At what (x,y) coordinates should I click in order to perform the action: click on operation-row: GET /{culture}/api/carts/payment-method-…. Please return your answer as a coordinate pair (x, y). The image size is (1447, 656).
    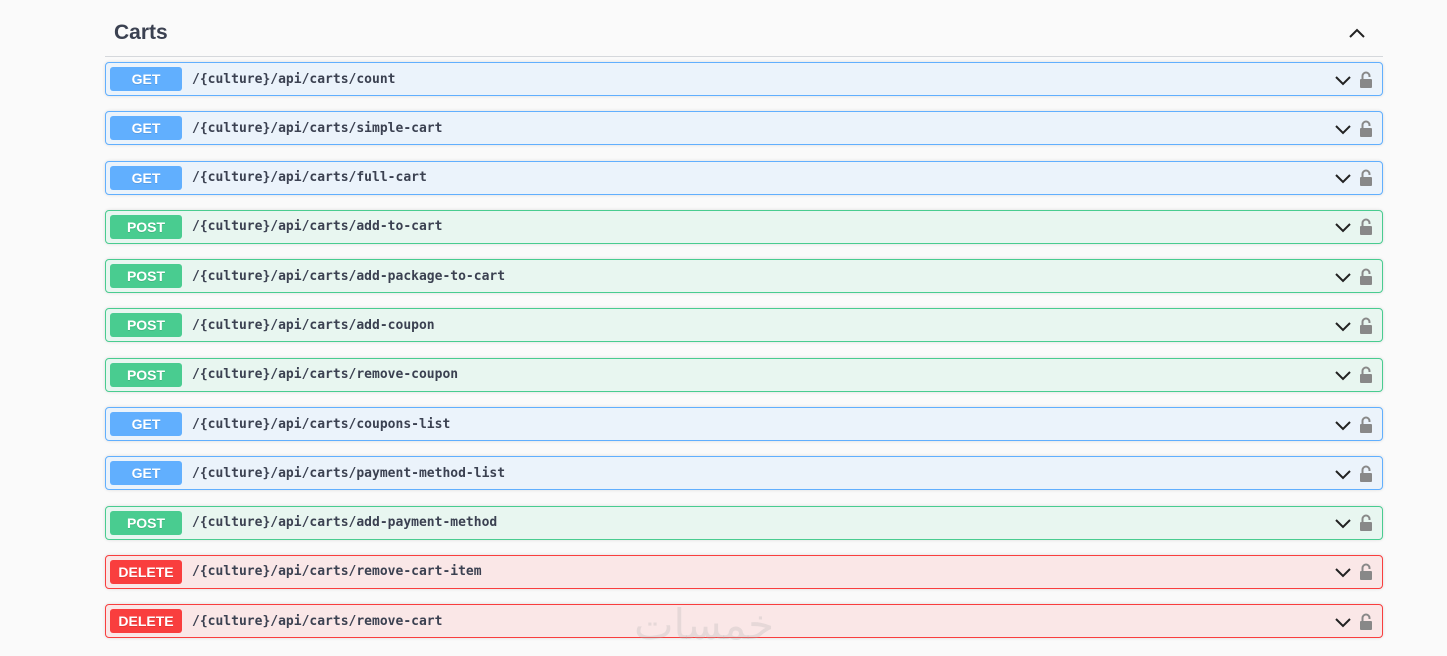
    Looking at the image, I should click on (744, 473).